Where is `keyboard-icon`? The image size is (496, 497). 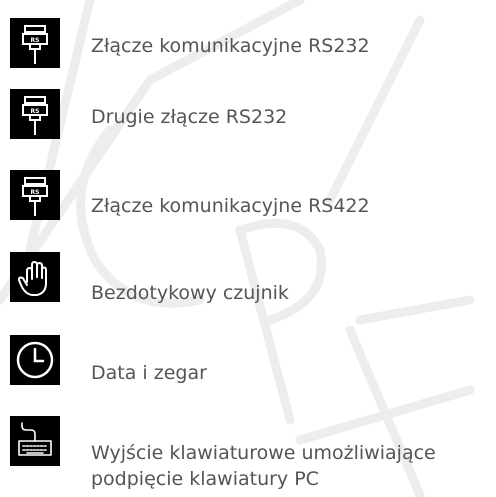
keyboard-icon is located at coordinates (35, 441).